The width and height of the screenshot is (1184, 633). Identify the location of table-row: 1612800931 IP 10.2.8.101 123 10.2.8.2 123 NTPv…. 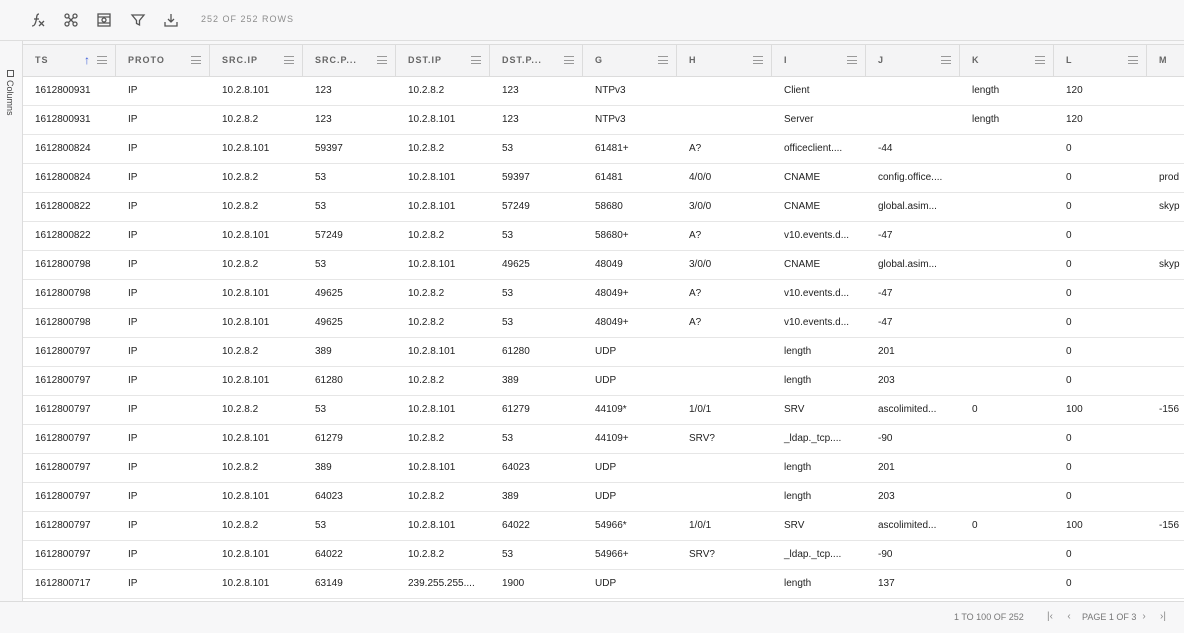
(603, 91).